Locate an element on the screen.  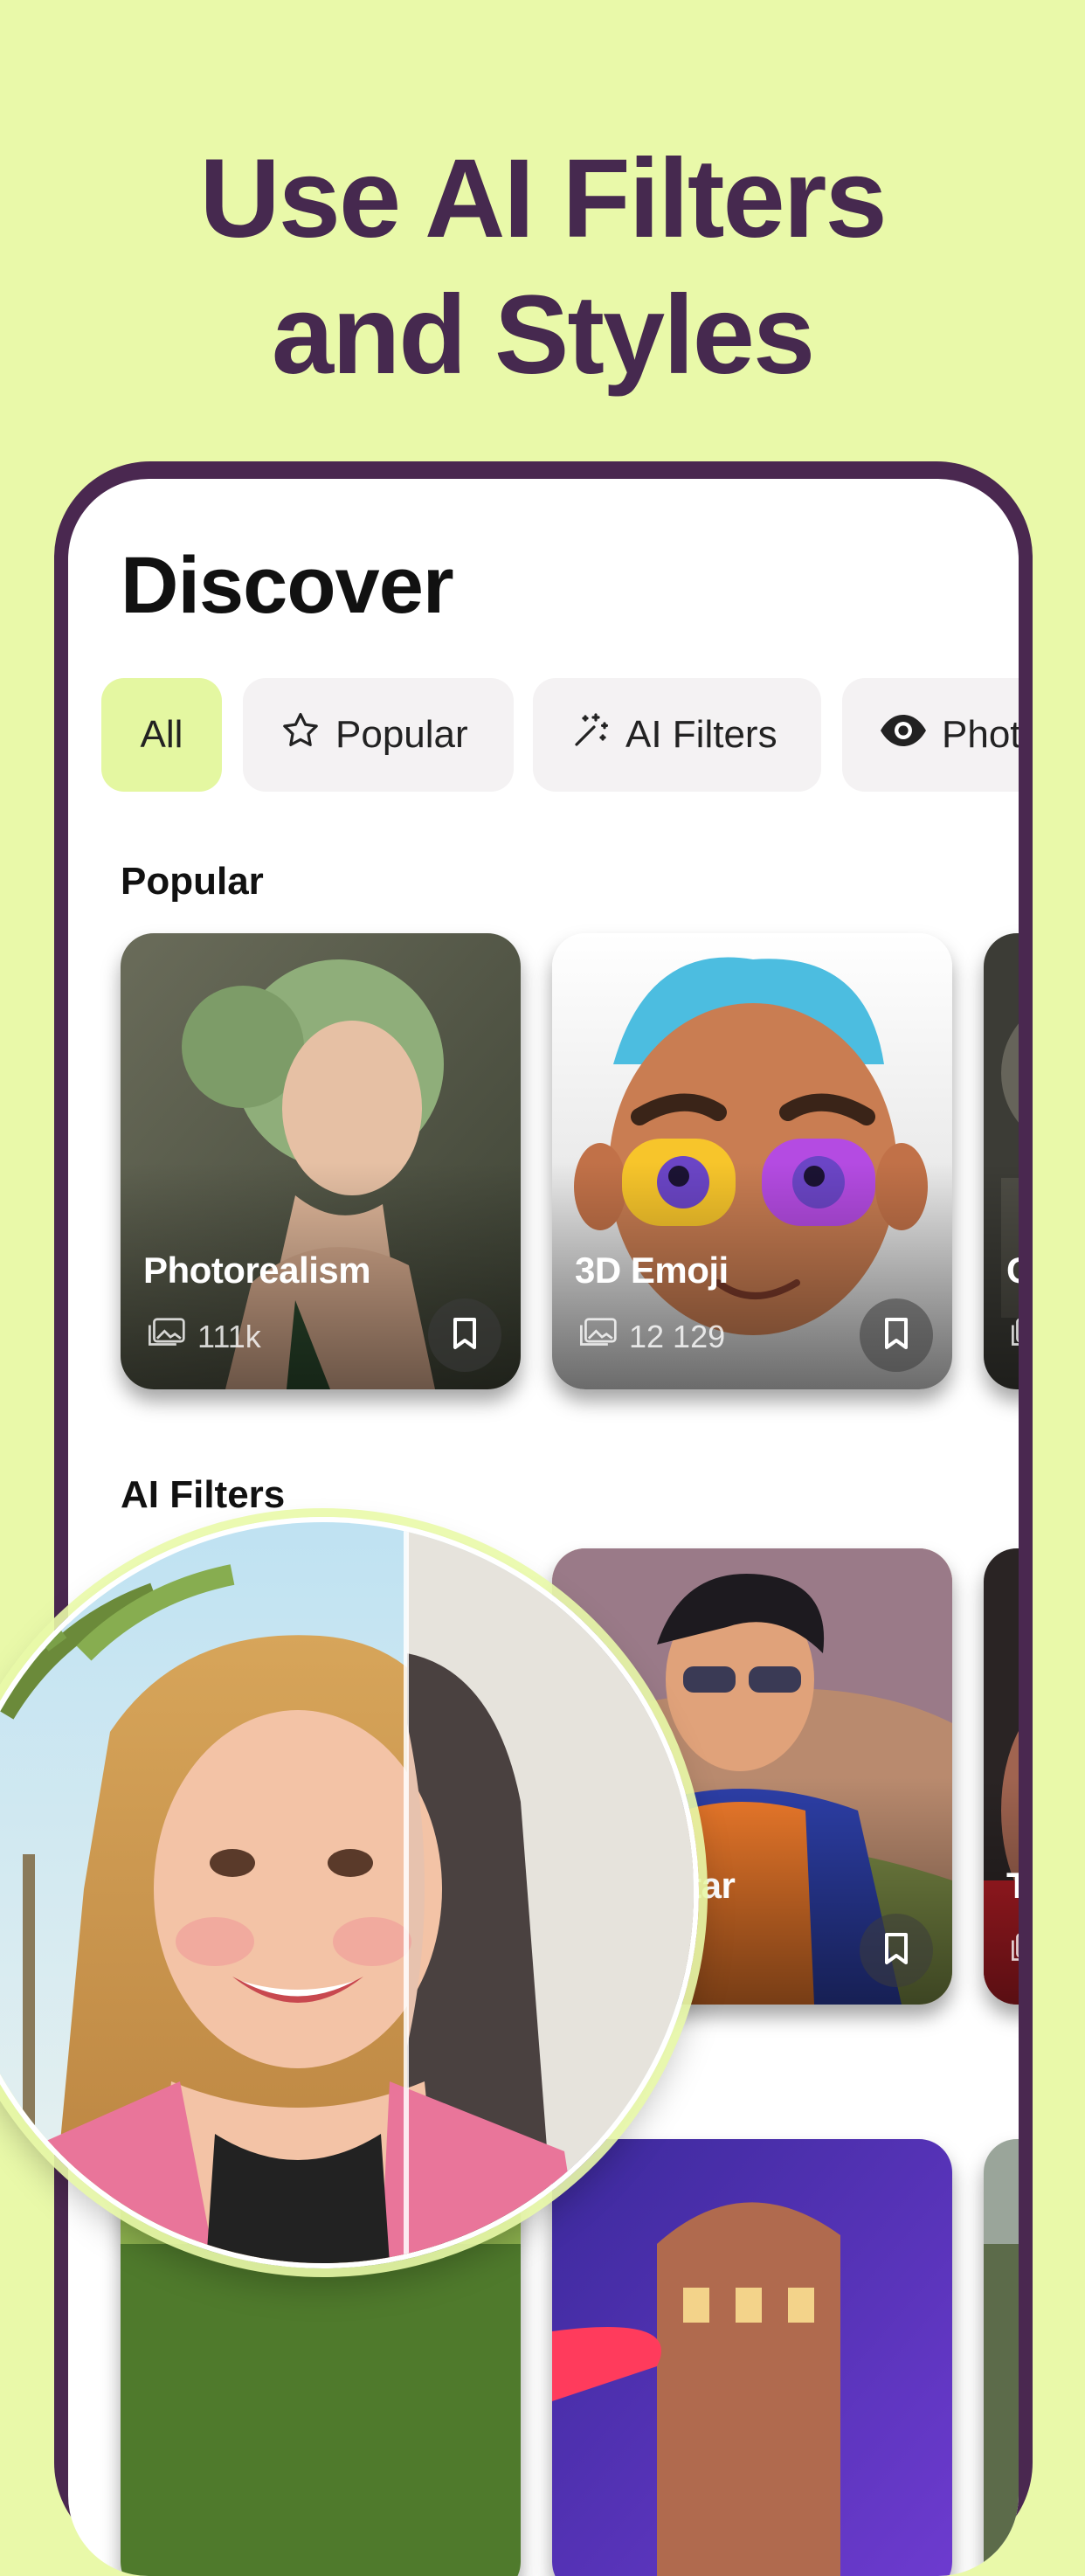
card-count-value: 12 129 is located at coordinates (677, 1336).